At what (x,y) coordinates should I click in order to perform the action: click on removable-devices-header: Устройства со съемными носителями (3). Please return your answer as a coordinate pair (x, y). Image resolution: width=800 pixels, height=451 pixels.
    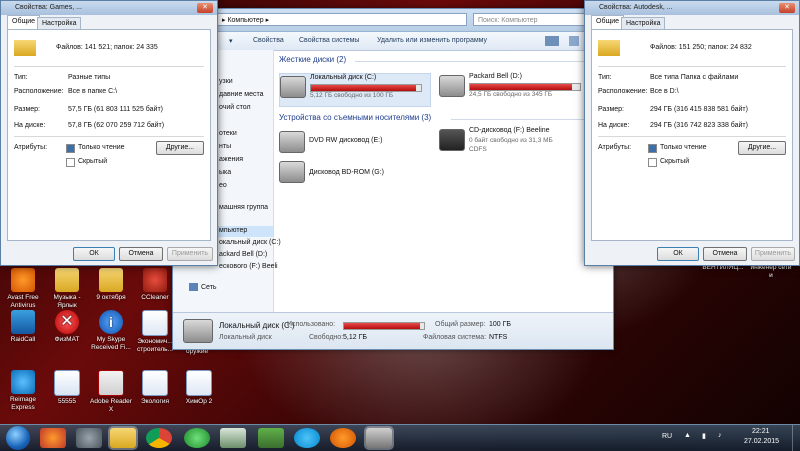
    Looking at the image, I should click on (355, 117).